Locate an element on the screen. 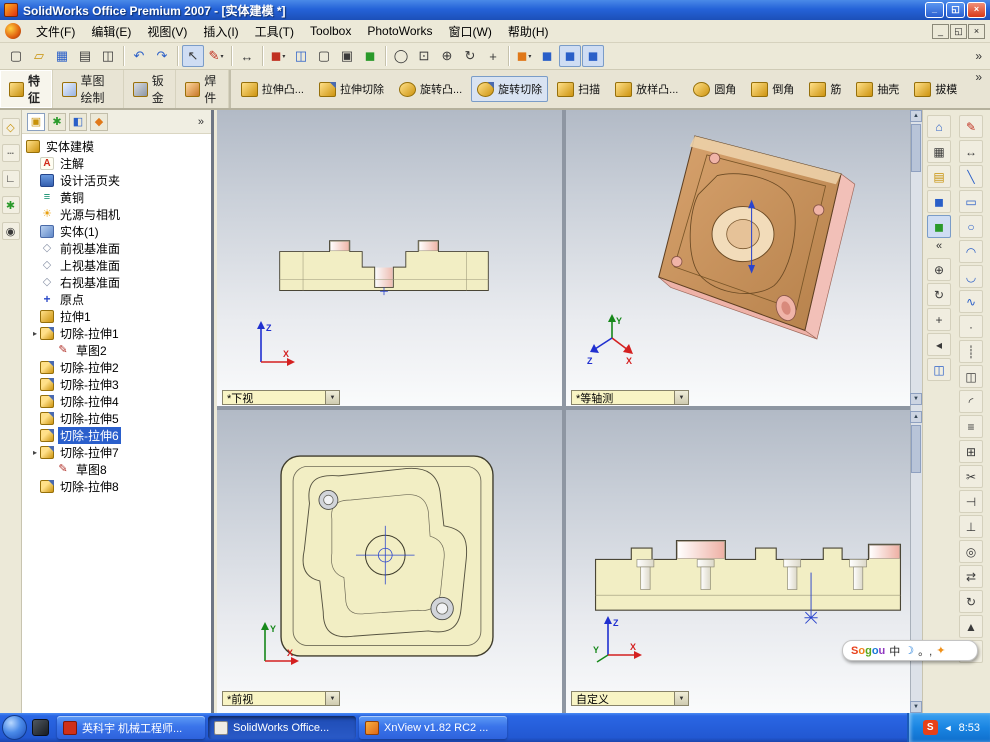  zoom-button: ⊕ is located at coordinates (939, 269).